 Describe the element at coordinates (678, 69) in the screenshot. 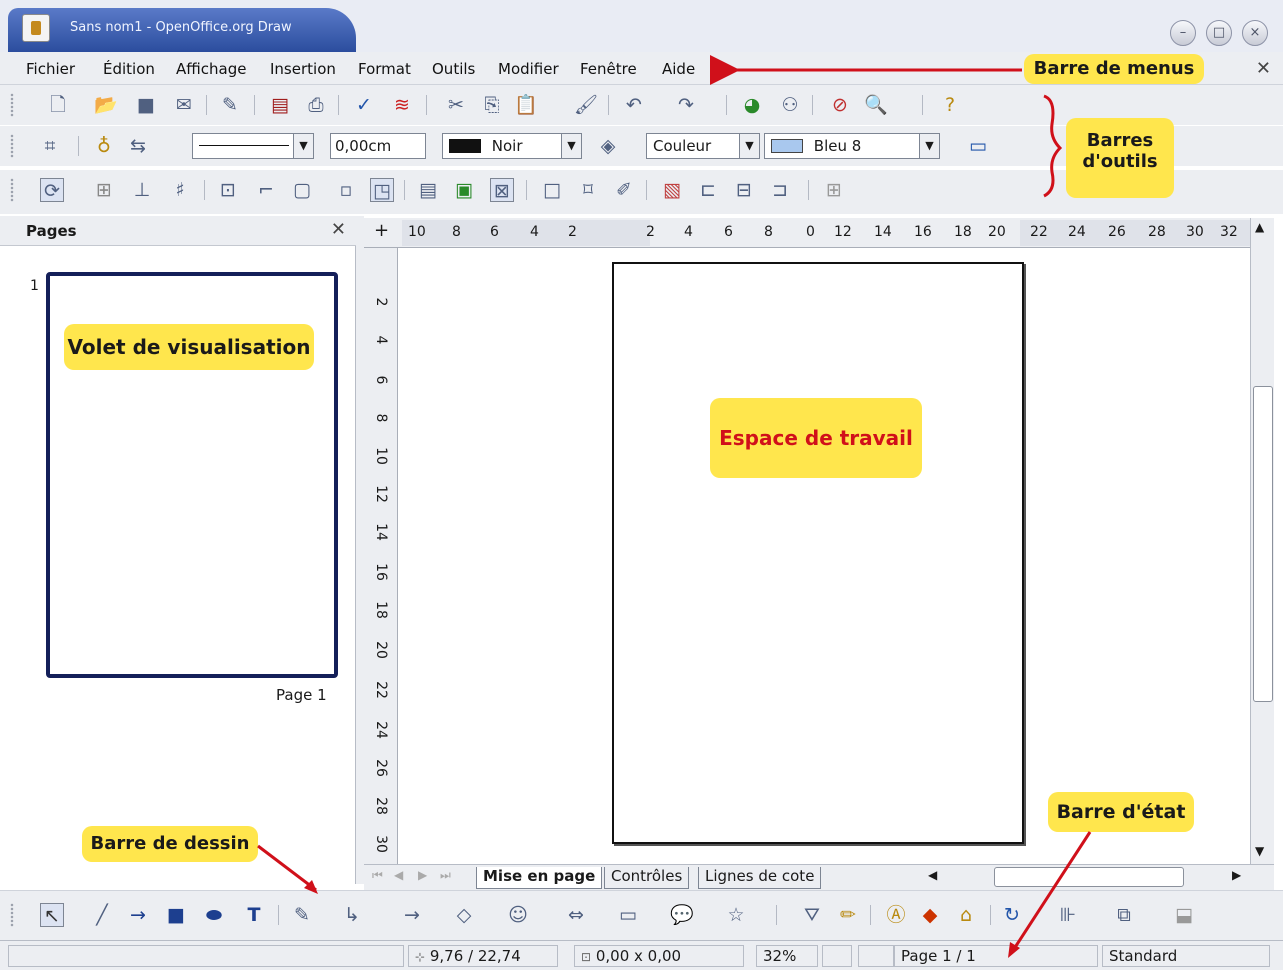

I see `menu-aide: Aide` at that location.